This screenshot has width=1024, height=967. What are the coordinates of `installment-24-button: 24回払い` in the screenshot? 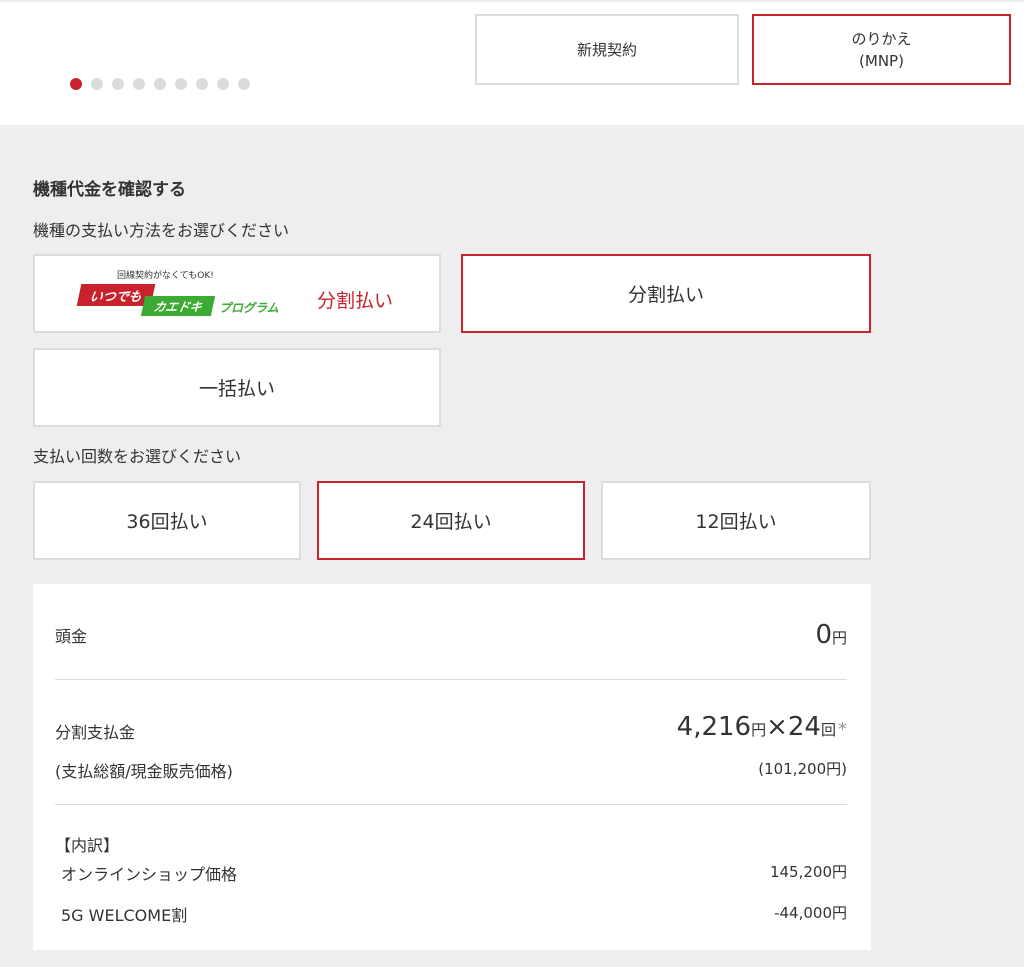 It's located at (451, 520).